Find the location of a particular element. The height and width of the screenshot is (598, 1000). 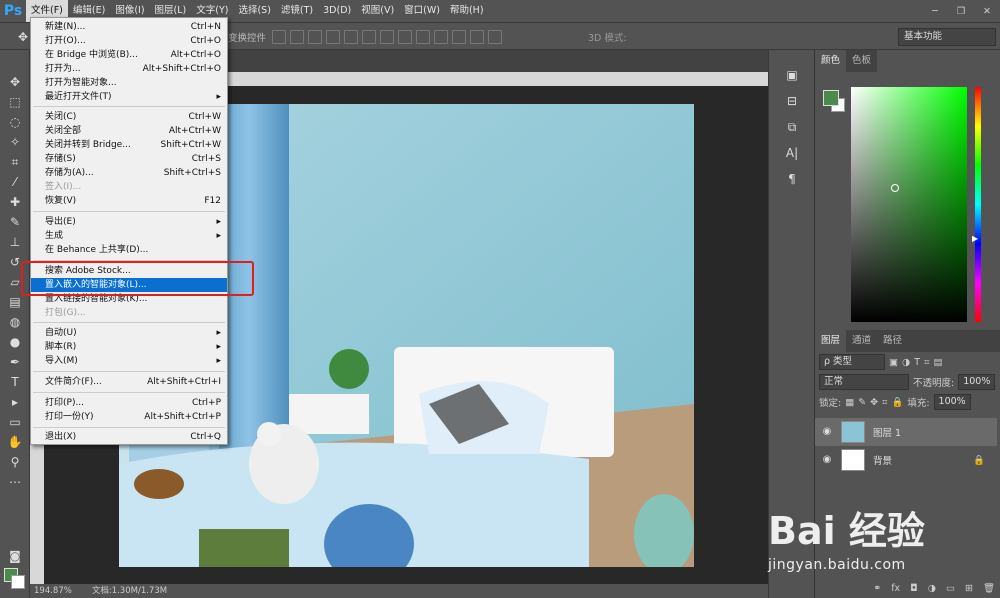

lock-pixels-icon: ✎ is located at coordinates (862, 402).